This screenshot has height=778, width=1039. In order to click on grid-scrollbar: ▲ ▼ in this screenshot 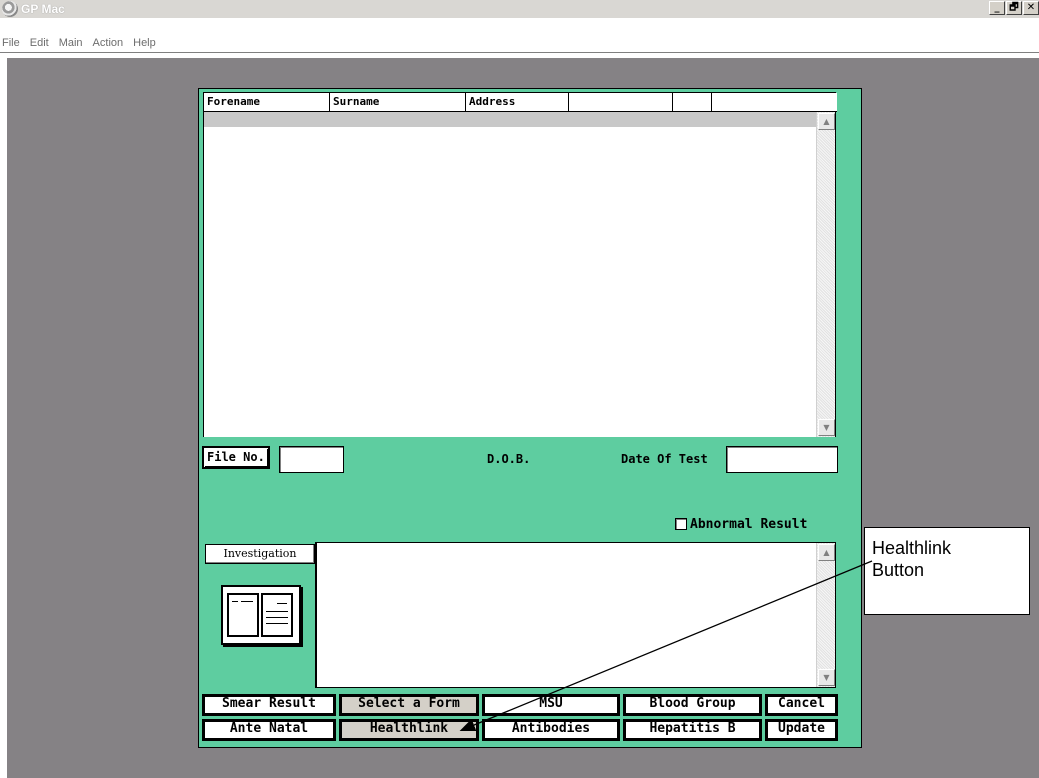, I will do `click(825, 274)`.